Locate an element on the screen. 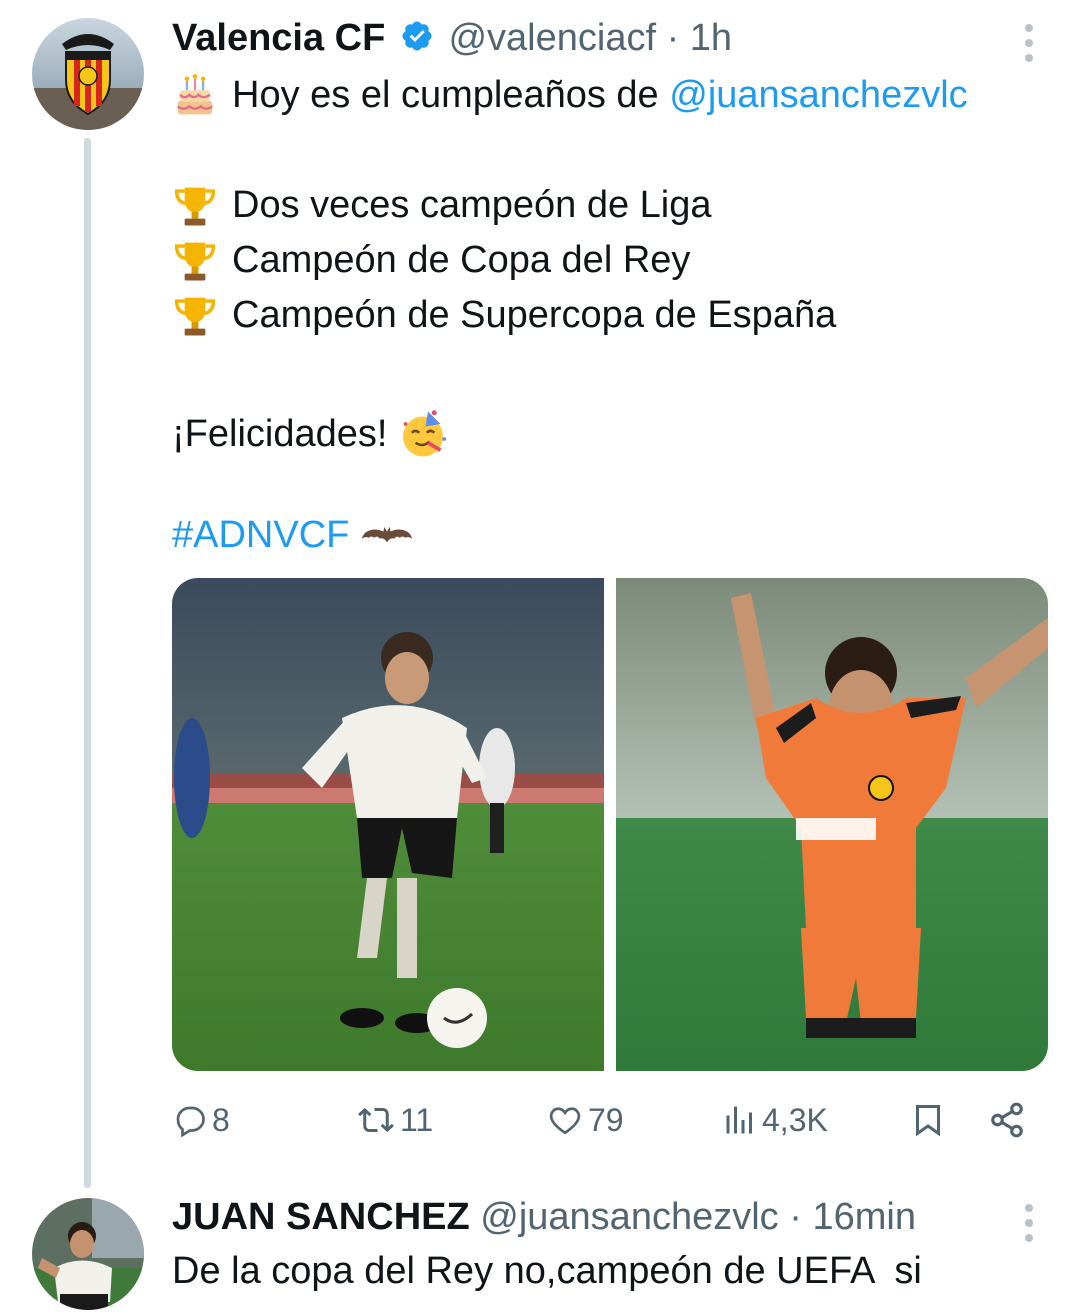 Image resolution: width=1080 pixels, height=1315 pixels. reply-handle: @juansanchezvlc is located at coordinates (629, 1217).